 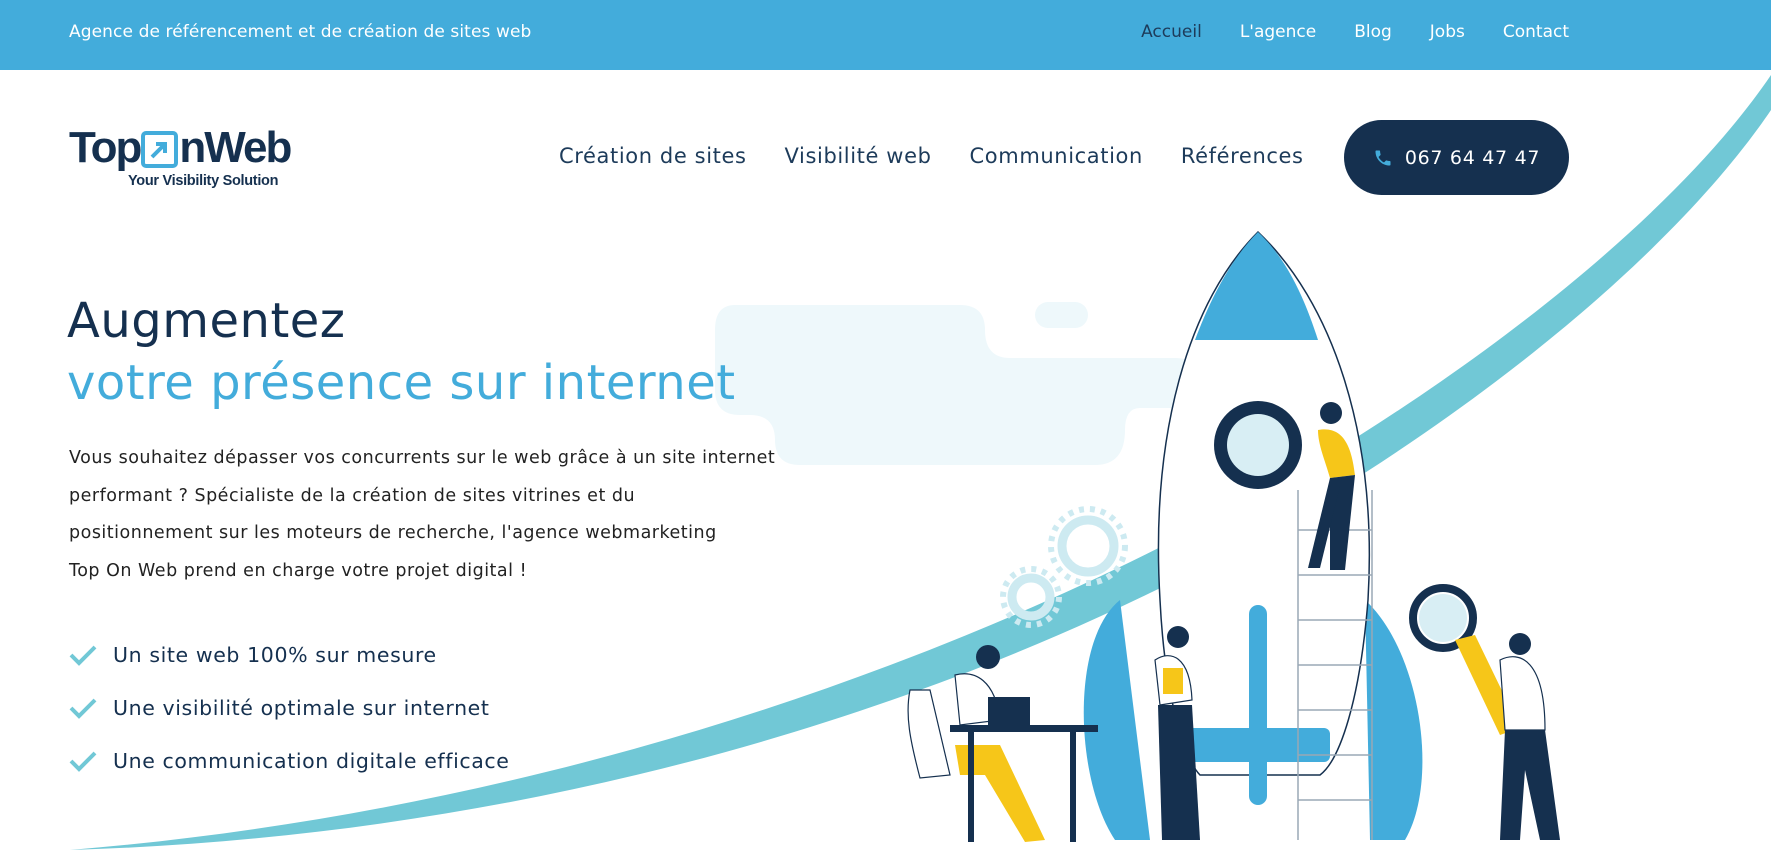 I want to click on logo: Top nWeb Your Visibility Solution, so click(x=180, y=157).